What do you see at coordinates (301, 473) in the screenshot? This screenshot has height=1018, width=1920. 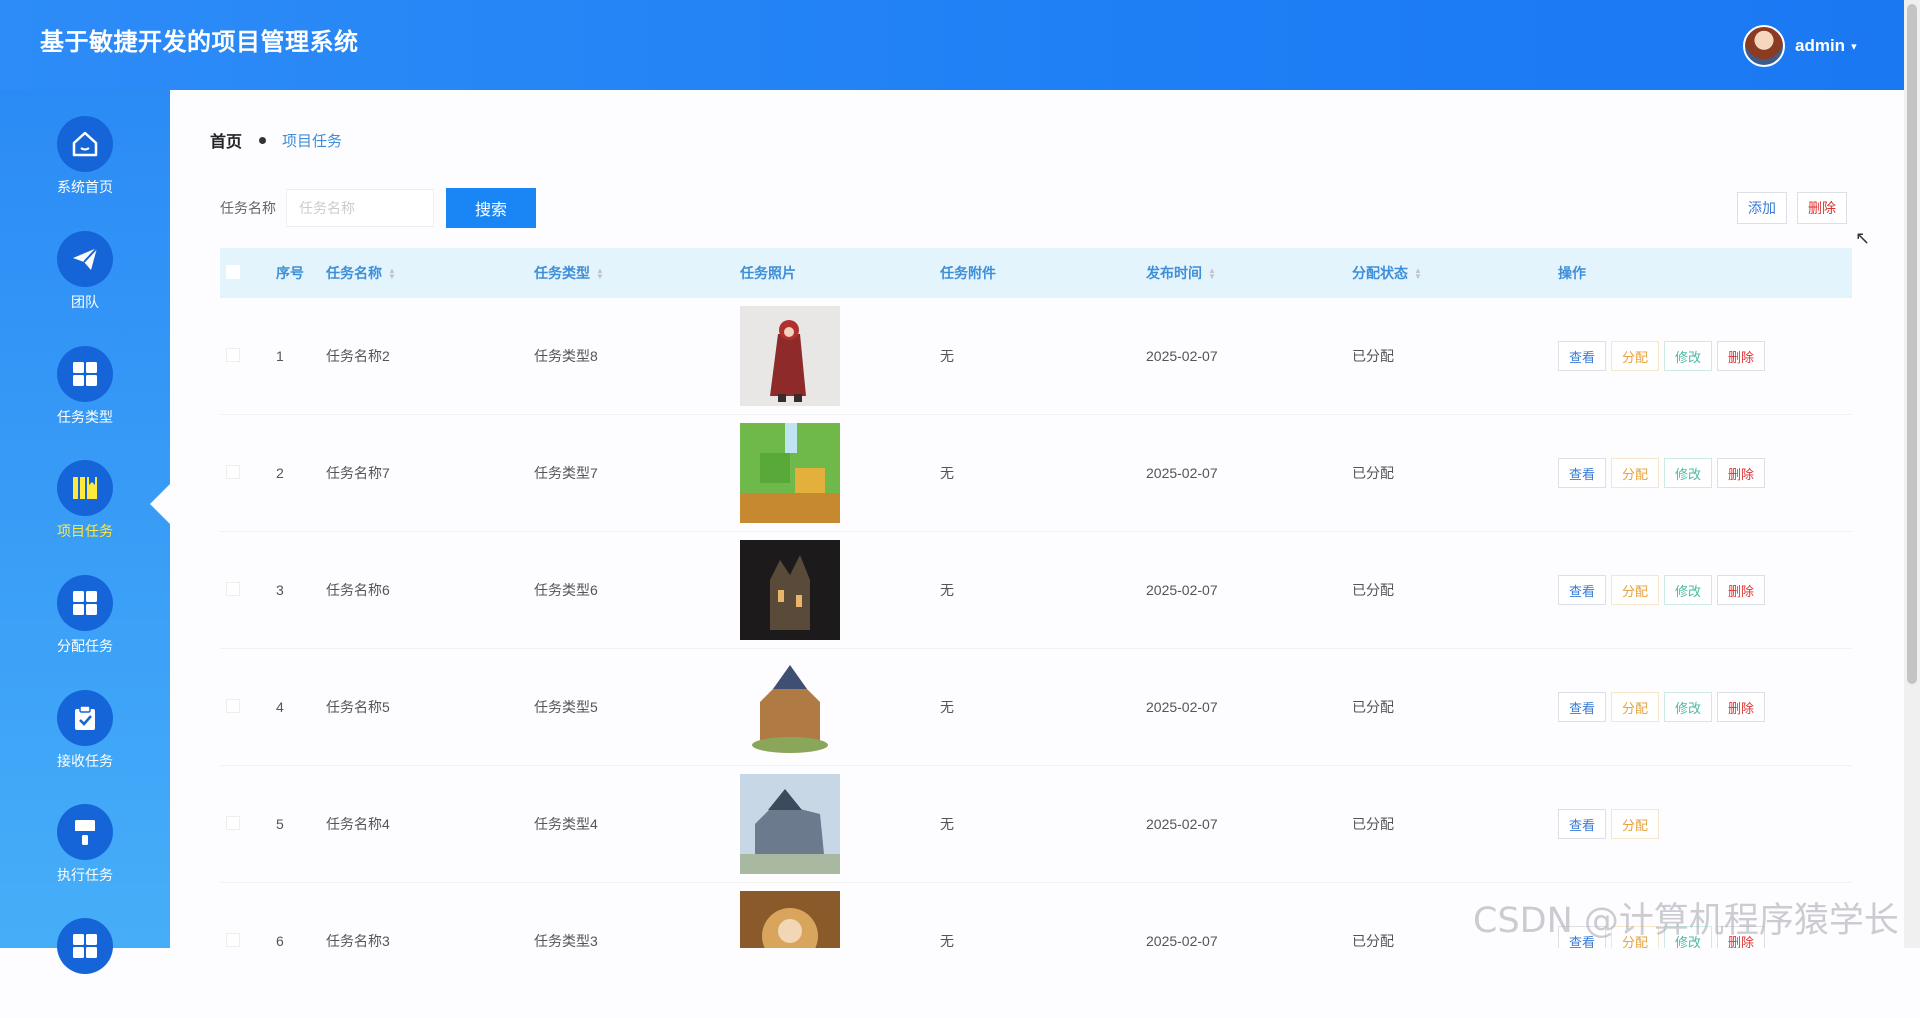 I see `cell-index: 2` at bounding box center [301, 473].